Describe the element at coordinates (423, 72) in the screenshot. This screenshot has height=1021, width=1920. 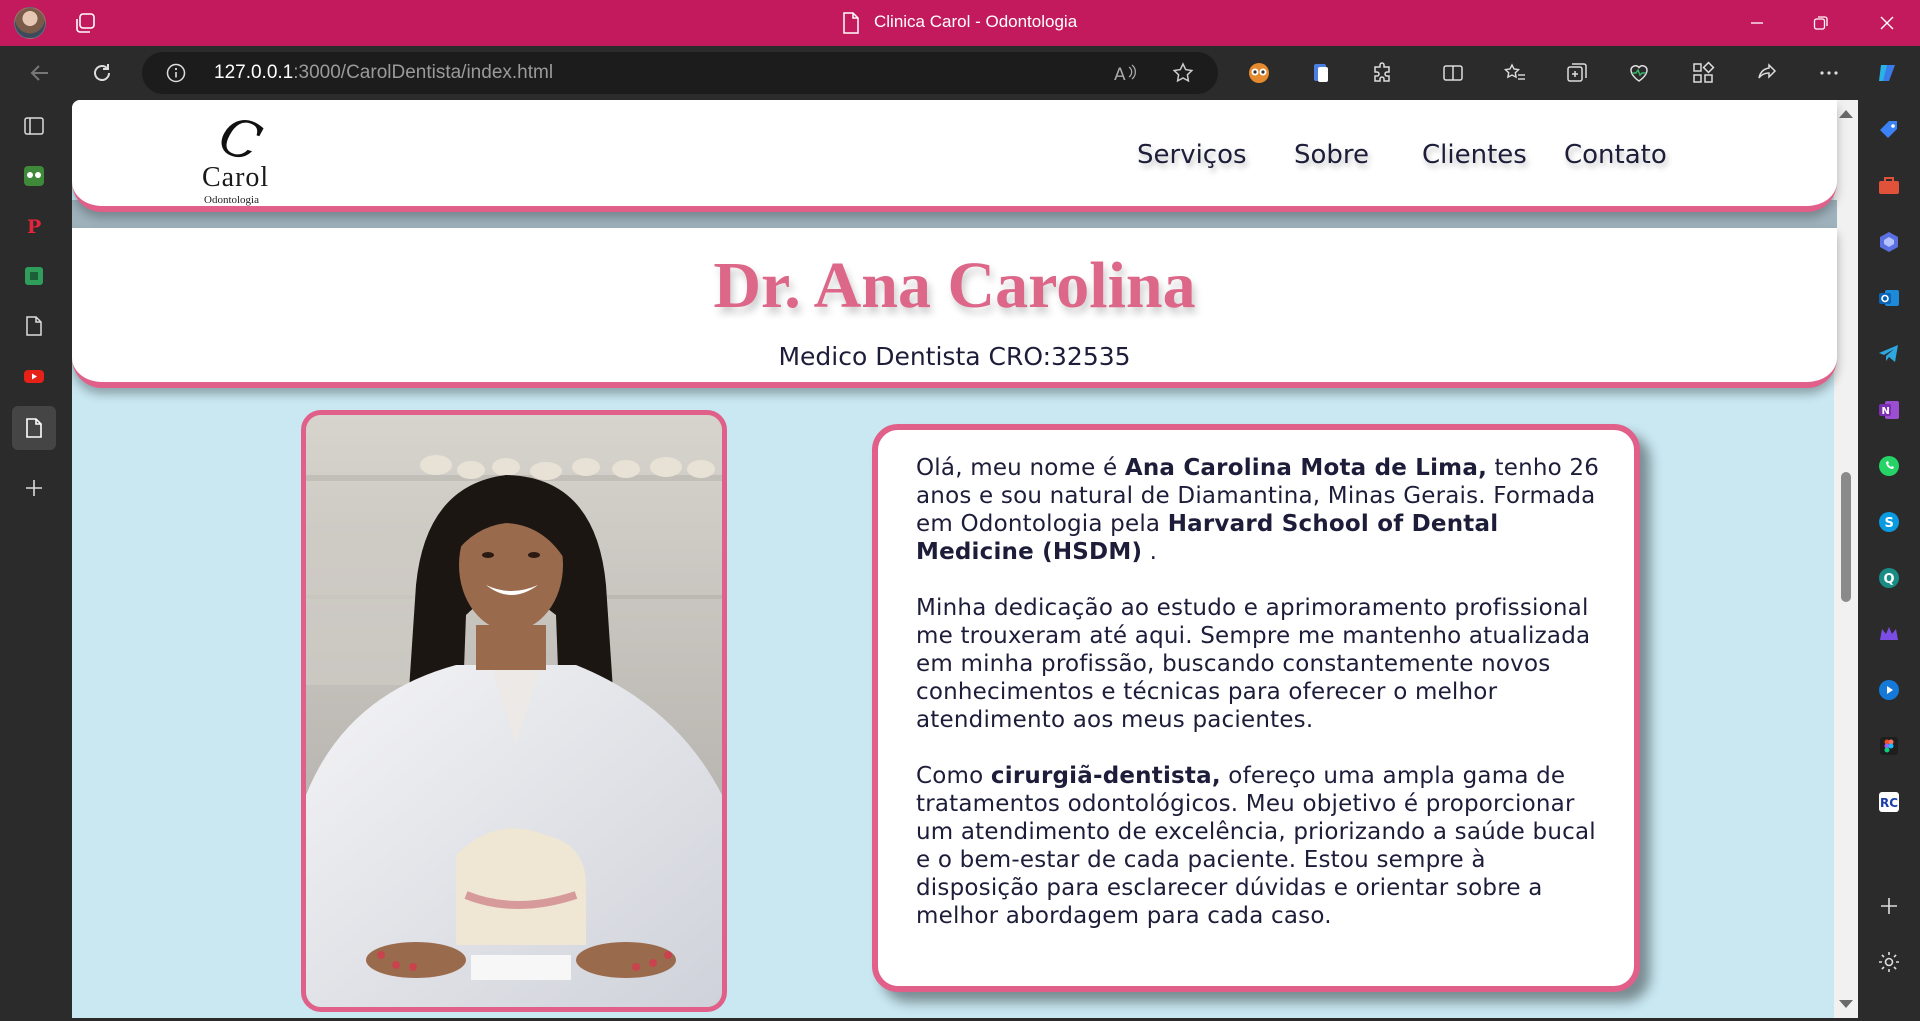
I see `url-path: :3000/CarolDentista/index.html` at that location.